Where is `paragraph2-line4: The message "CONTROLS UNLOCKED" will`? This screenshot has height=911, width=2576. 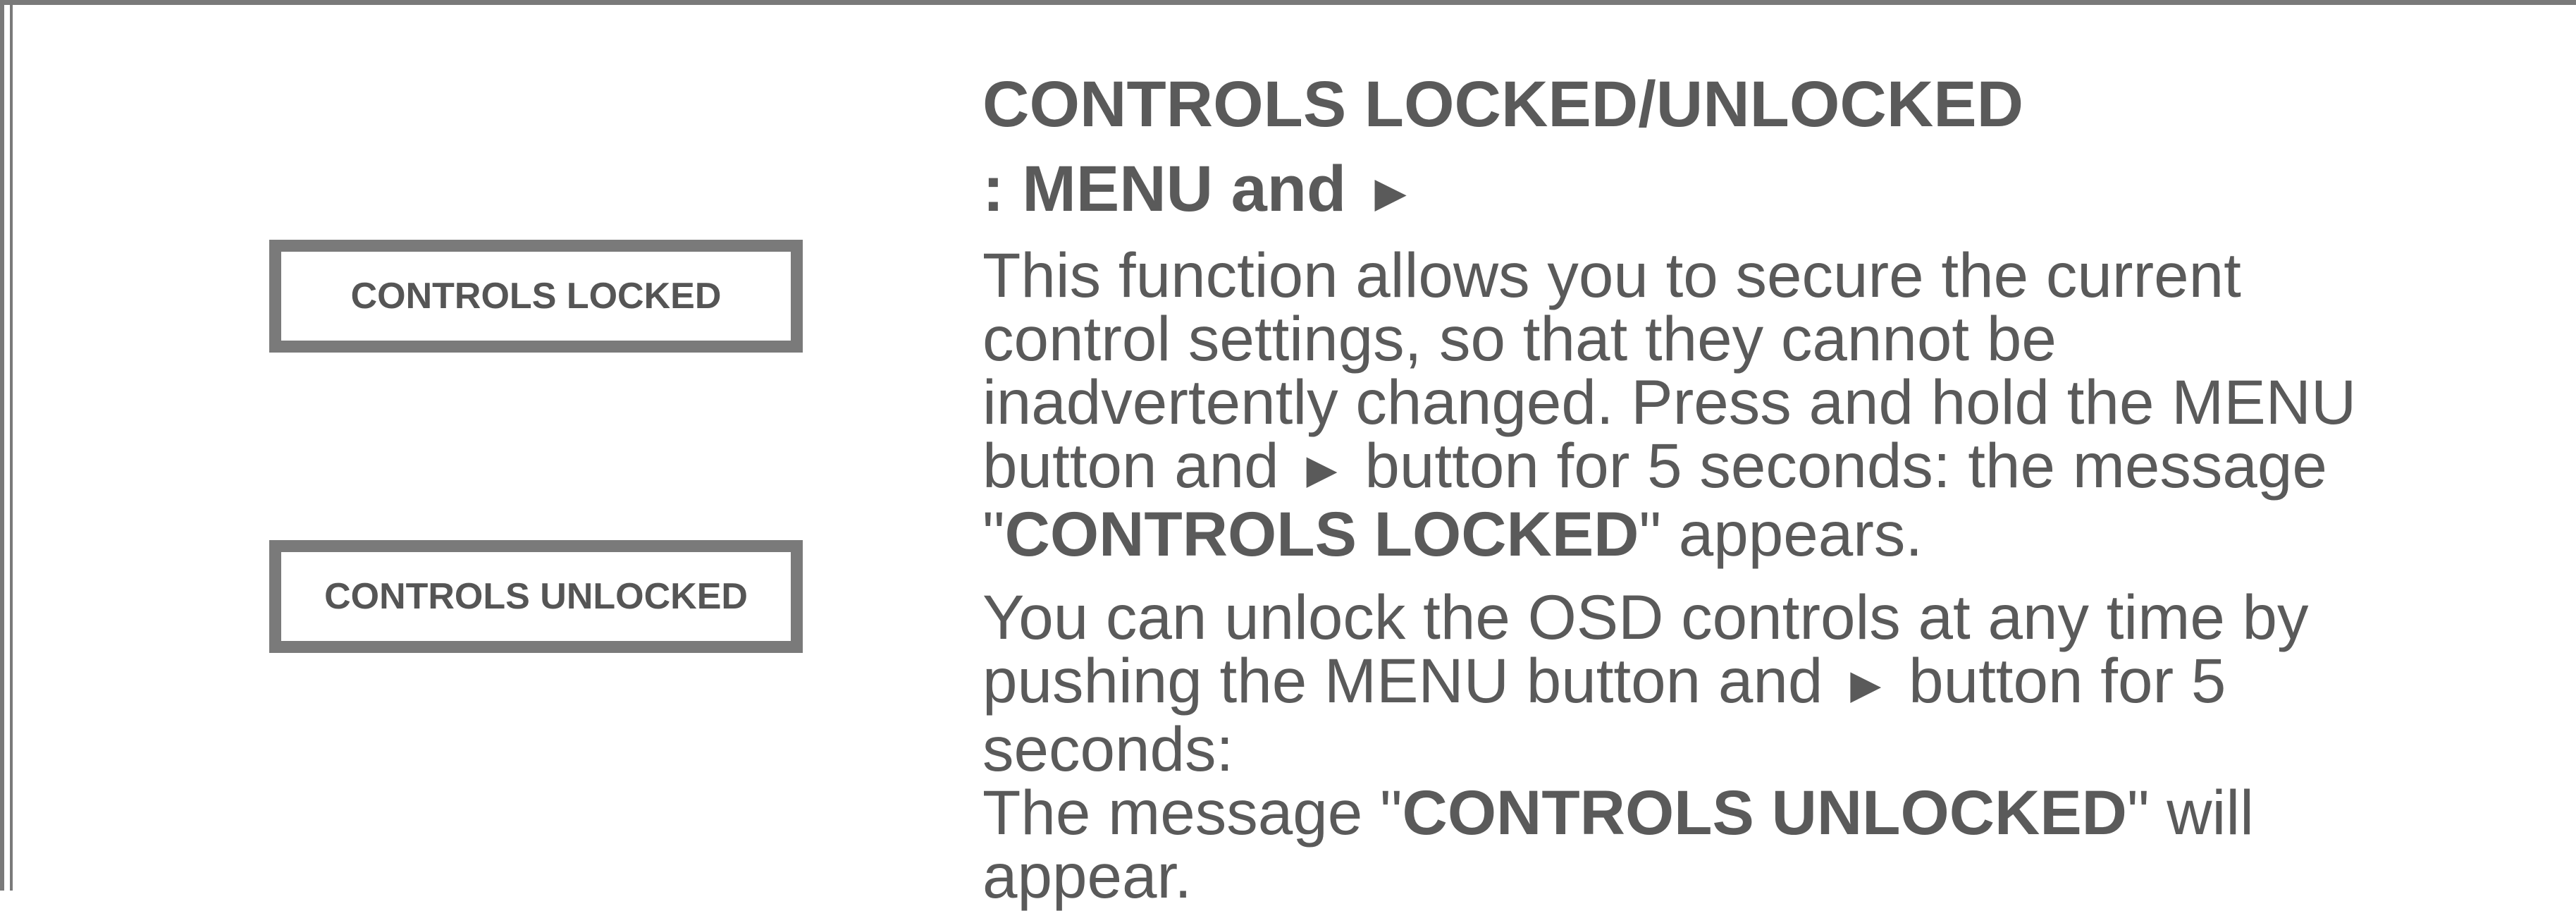 paragraph2-line4: The message "CONTROLS UNLOCKED" will is located at coordinates (1771, 813).